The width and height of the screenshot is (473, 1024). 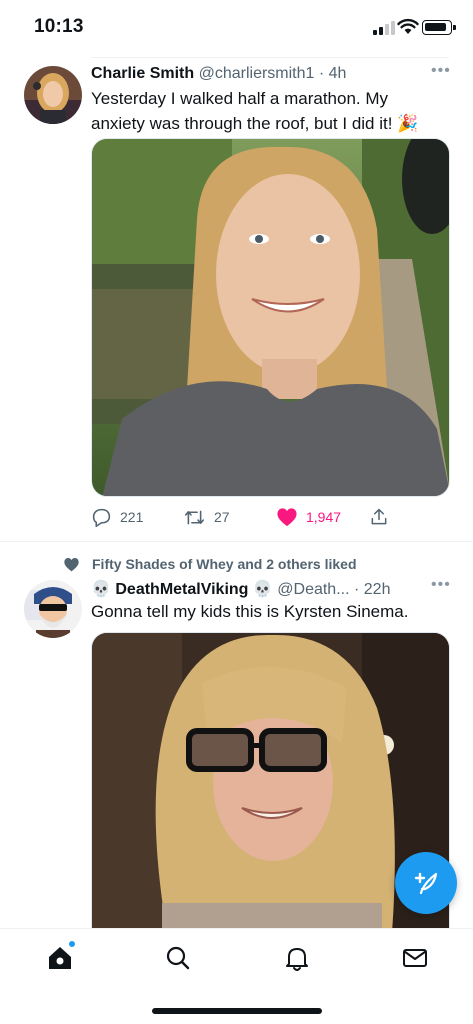 What do you see at coordinates (237, 1011) in the screenshot?
I see `home-indicator` at bounding box center [237, 1011].